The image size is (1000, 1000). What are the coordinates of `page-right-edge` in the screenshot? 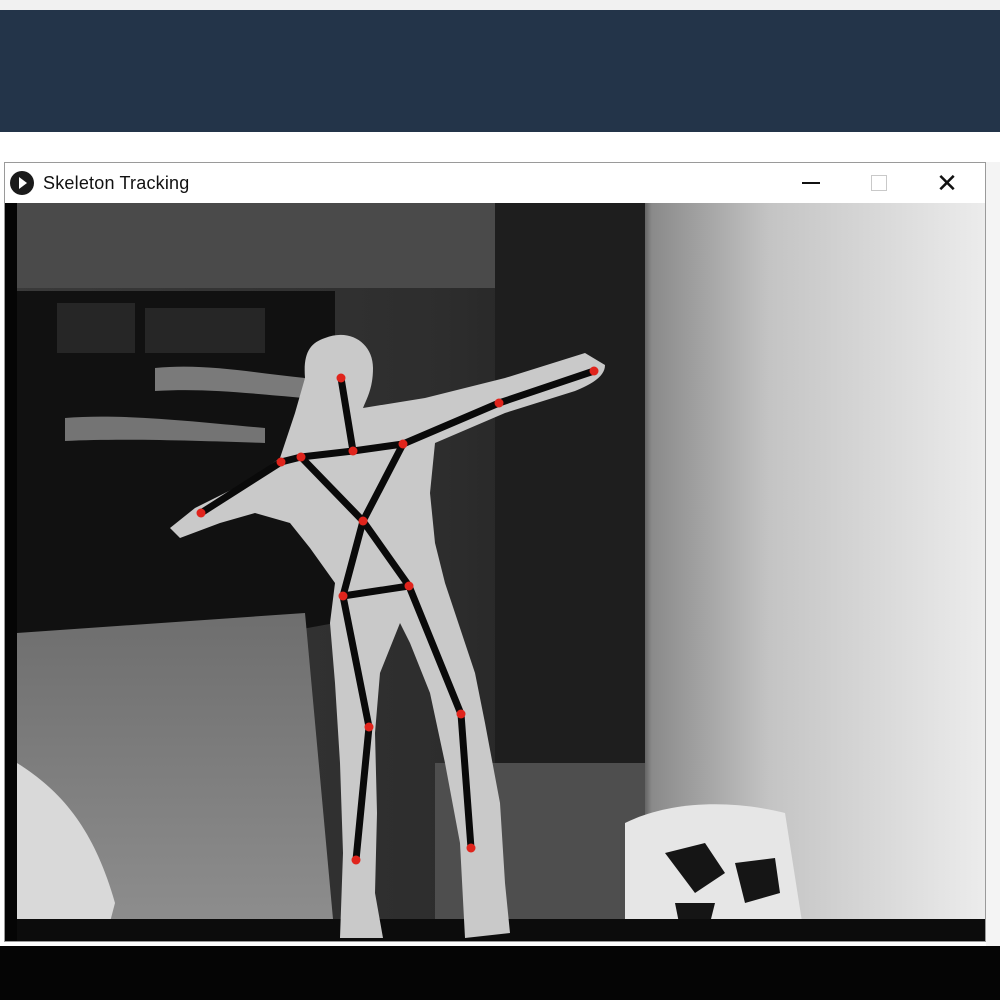 It's located at (993, 554).